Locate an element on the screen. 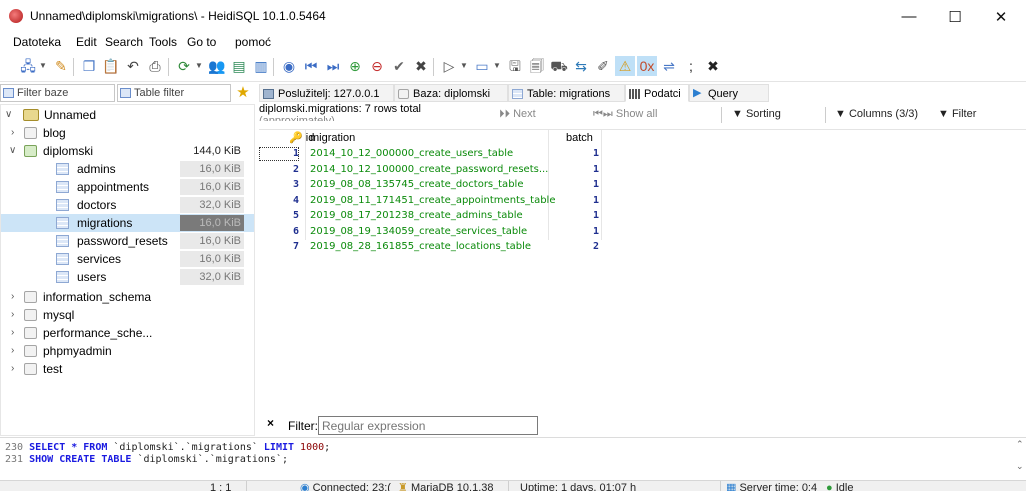  scroll-down-icon: ⌄ is located at coordinates (1020, 466).